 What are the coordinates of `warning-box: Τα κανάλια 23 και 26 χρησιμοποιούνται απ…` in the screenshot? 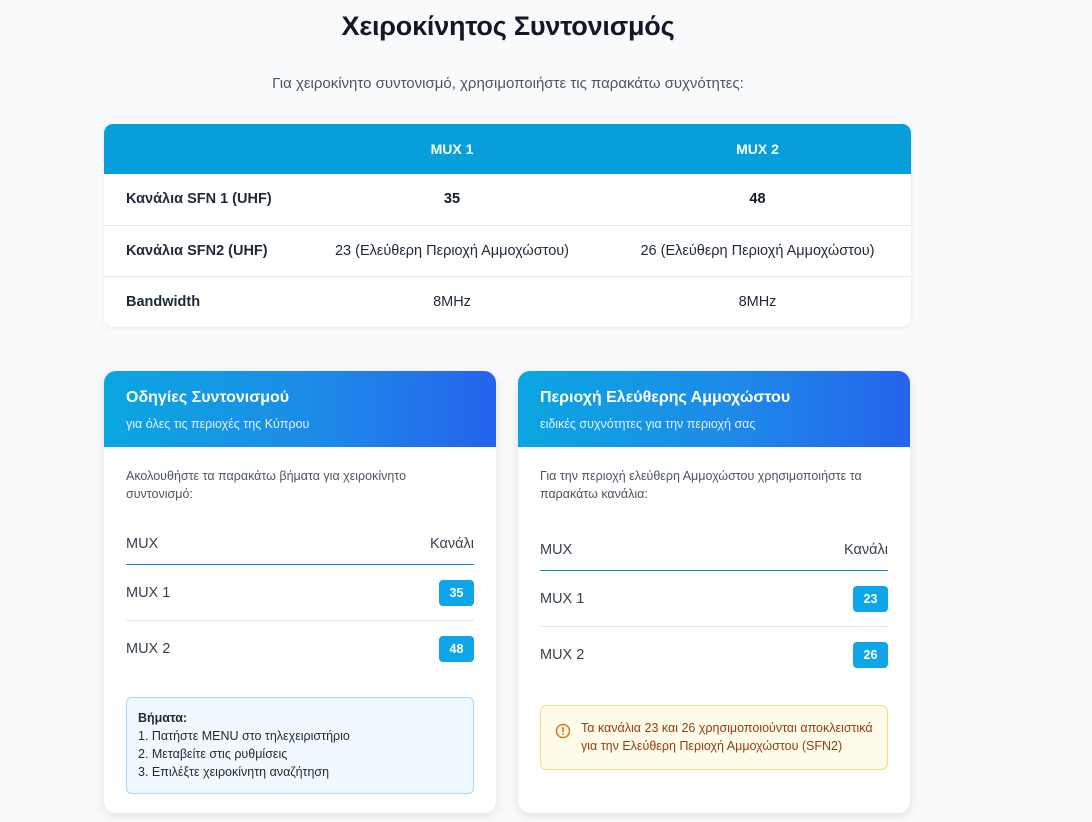 It's located at (714, 737).